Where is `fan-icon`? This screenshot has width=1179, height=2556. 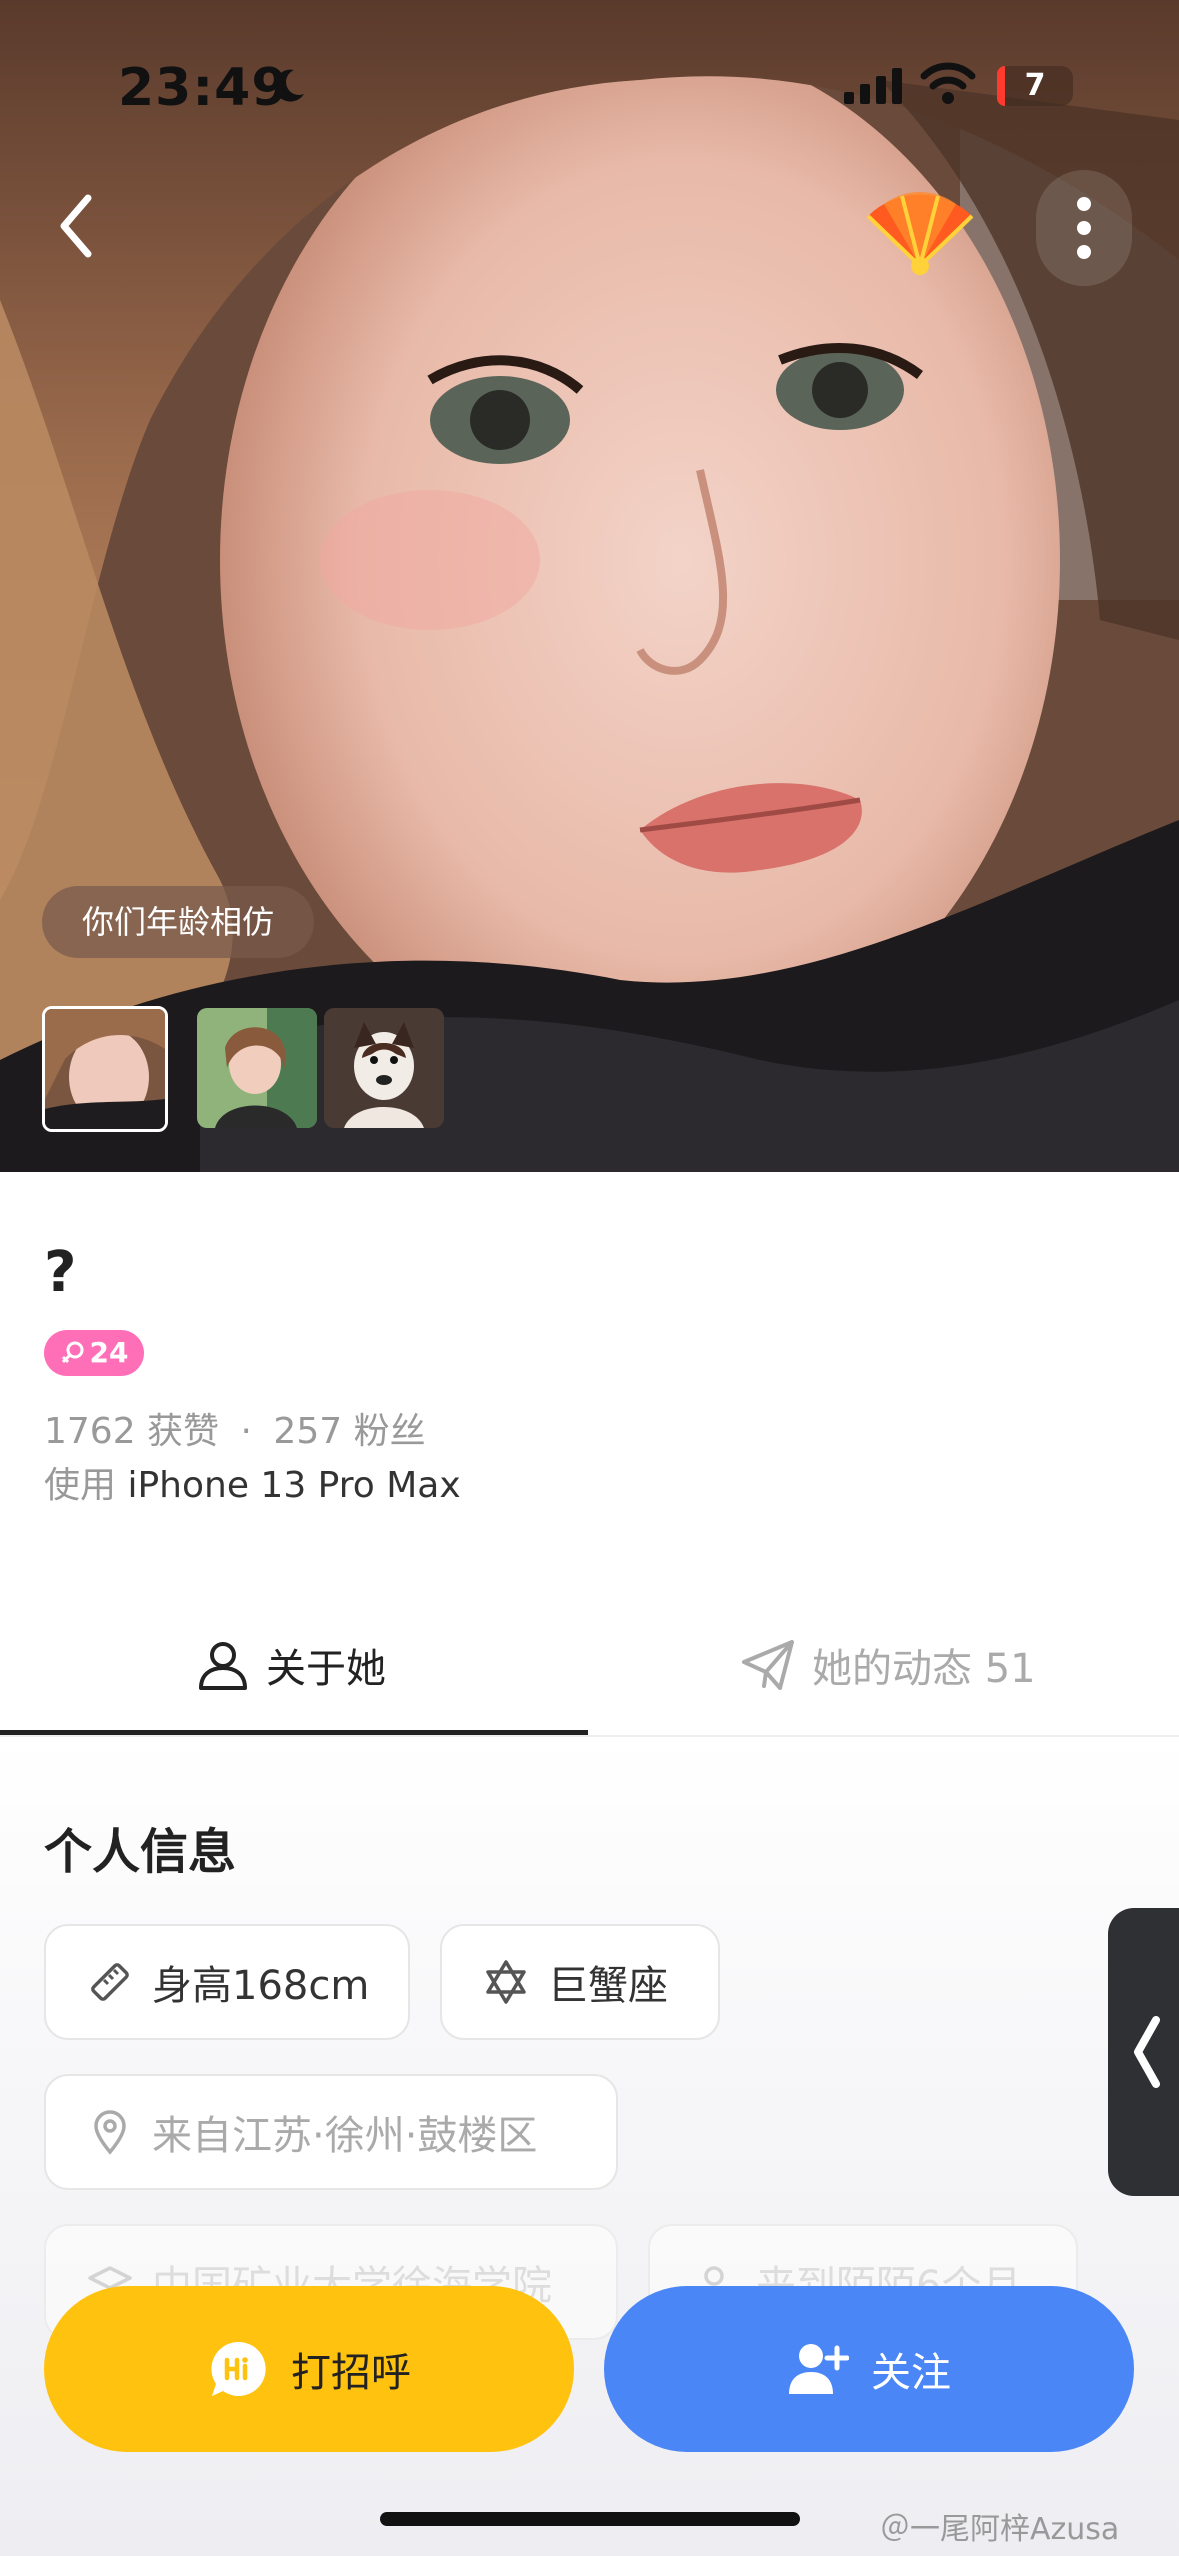
fan-icon is located at coordinates (920, 230).